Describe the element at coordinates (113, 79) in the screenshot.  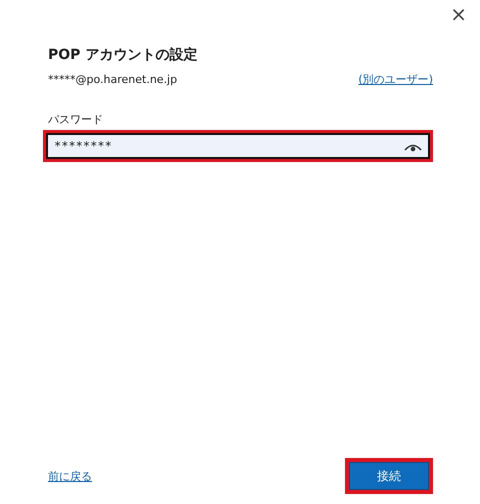
I see `email-address: *****@po.harenet.ne.jp` at that location.